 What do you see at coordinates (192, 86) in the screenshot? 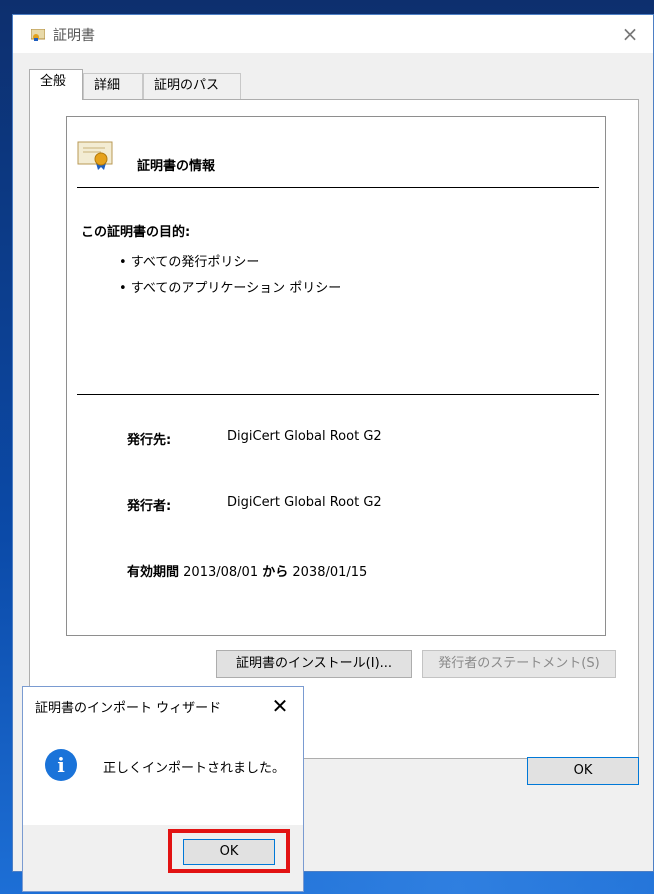
I see `tab-certification-path: 証明のパス` at bounding box center [192, 86].